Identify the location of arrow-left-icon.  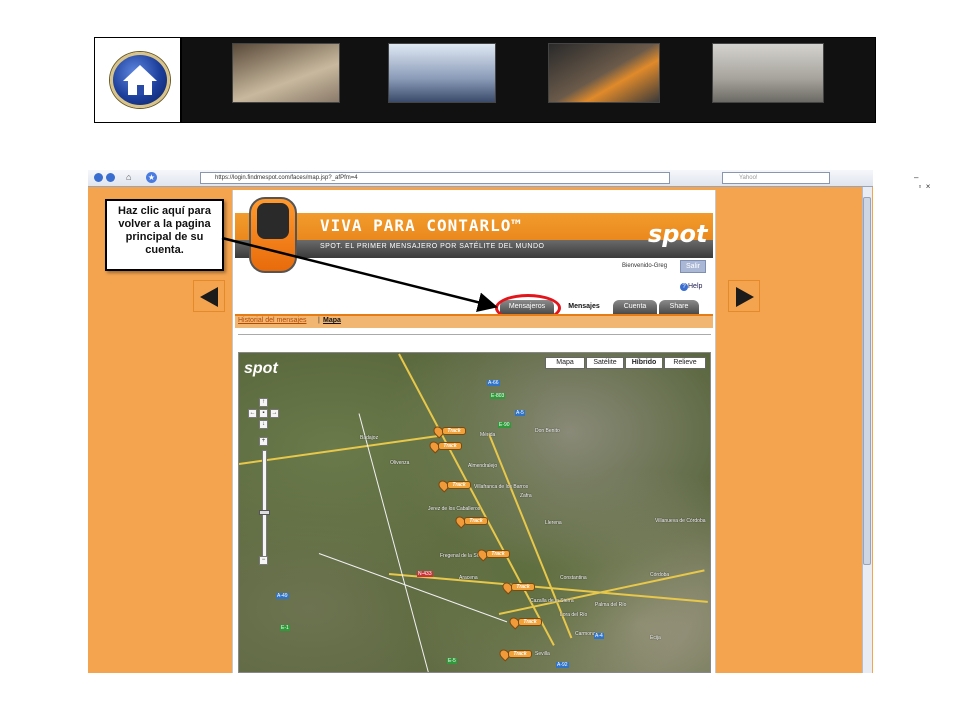
(209, 297).